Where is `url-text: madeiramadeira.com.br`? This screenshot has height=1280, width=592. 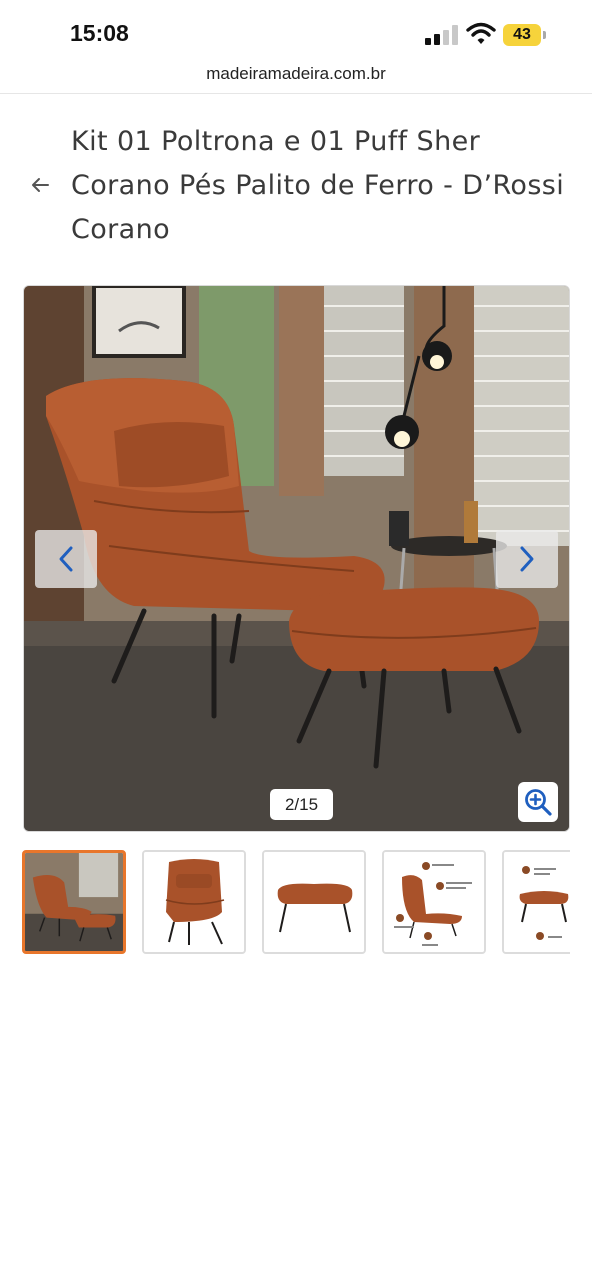
url-text: madeiramadeira.com.br is located at coordinates (296, 73).